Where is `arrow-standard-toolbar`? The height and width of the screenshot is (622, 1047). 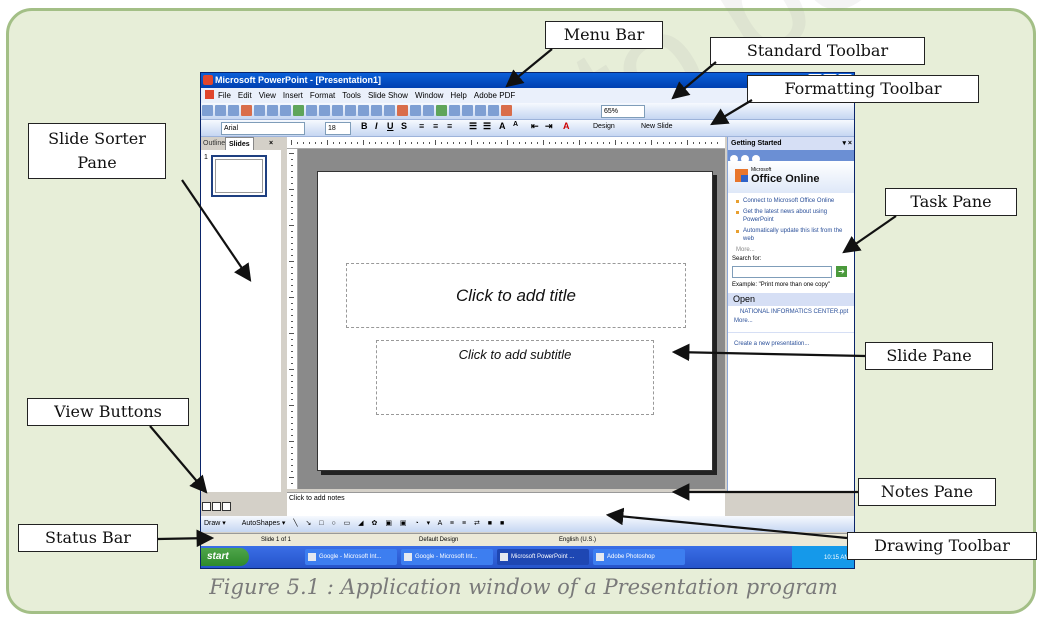 arrow-standard-toolbar is located at coordinates (694, 80).